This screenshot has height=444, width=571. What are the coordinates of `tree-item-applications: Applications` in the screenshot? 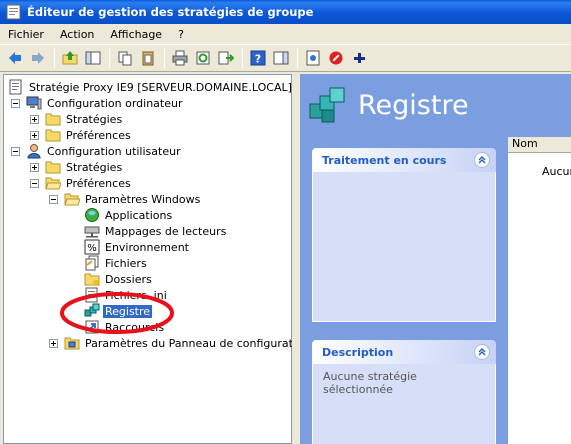 It's located at (129, 215).